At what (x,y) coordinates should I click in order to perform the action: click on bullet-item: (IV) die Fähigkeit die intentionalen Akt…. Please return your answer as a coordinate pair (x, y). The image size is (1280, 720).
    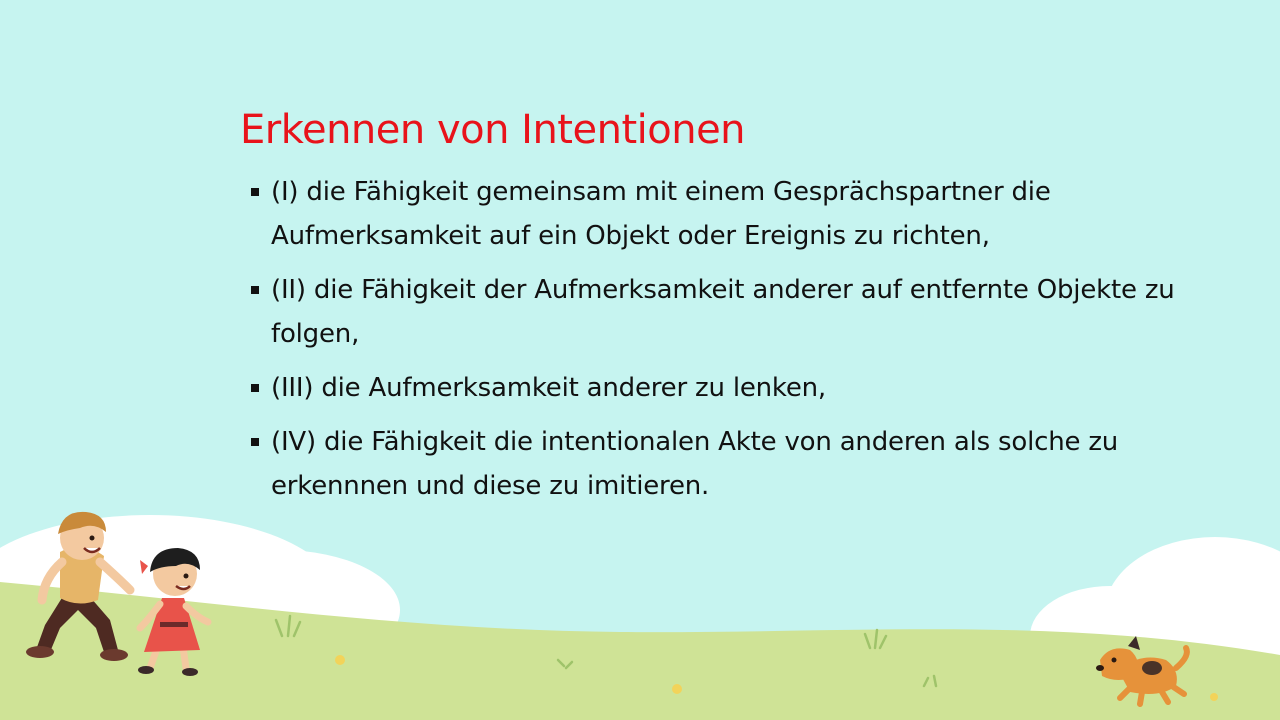
    Looking at the image, I should click on (723, 464).